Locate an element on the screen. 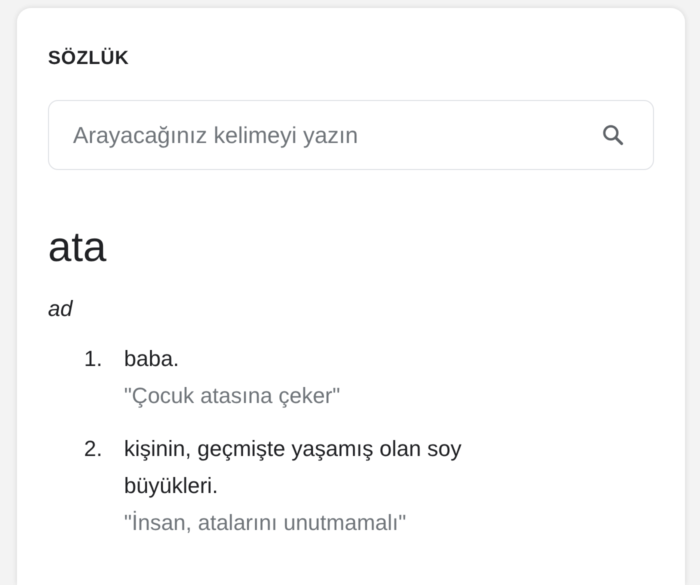 The image size is (700, 585). definition-text: kişinin, geçmişte yaşamış olan soy büyükleri. is located at coordinates (293, 467).